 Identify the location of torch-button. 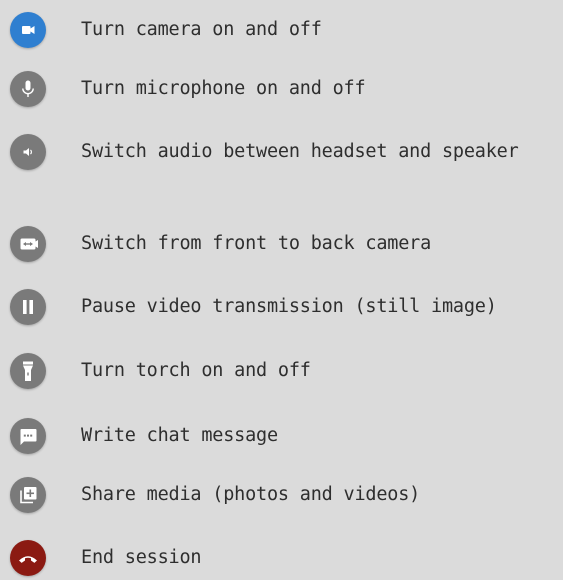
(28, 371).